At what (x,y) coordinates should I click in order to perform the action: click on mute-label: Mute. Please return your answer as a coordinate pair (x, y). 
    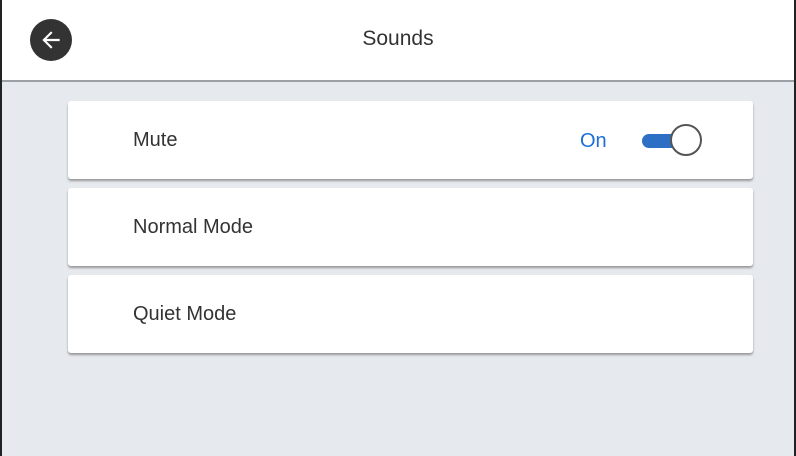
    Looking at the image, I should click on (155, 140).